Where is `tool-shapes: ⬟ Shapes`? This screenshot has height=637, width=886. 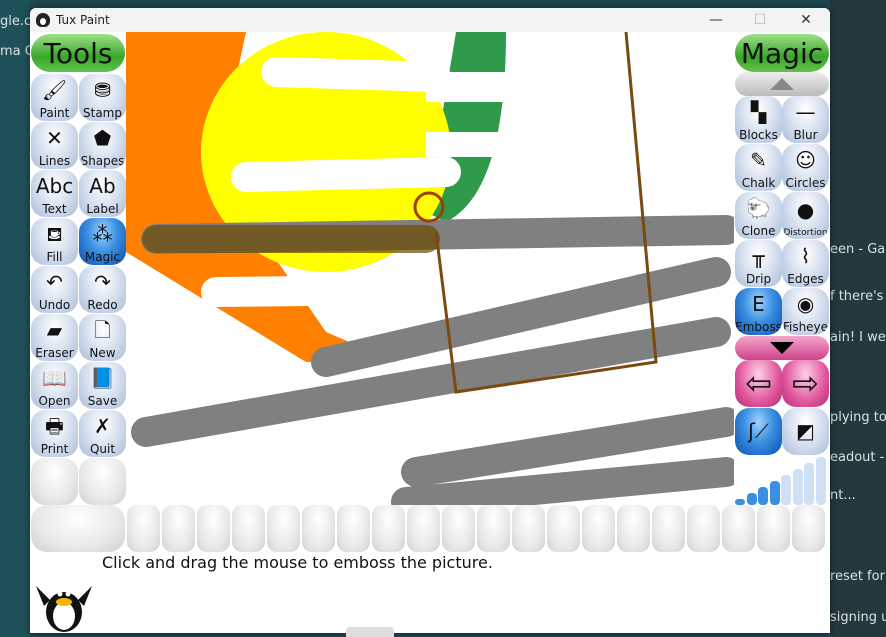 tool-shapes: ⬟ Shapes is located at coordinates (102, 145).